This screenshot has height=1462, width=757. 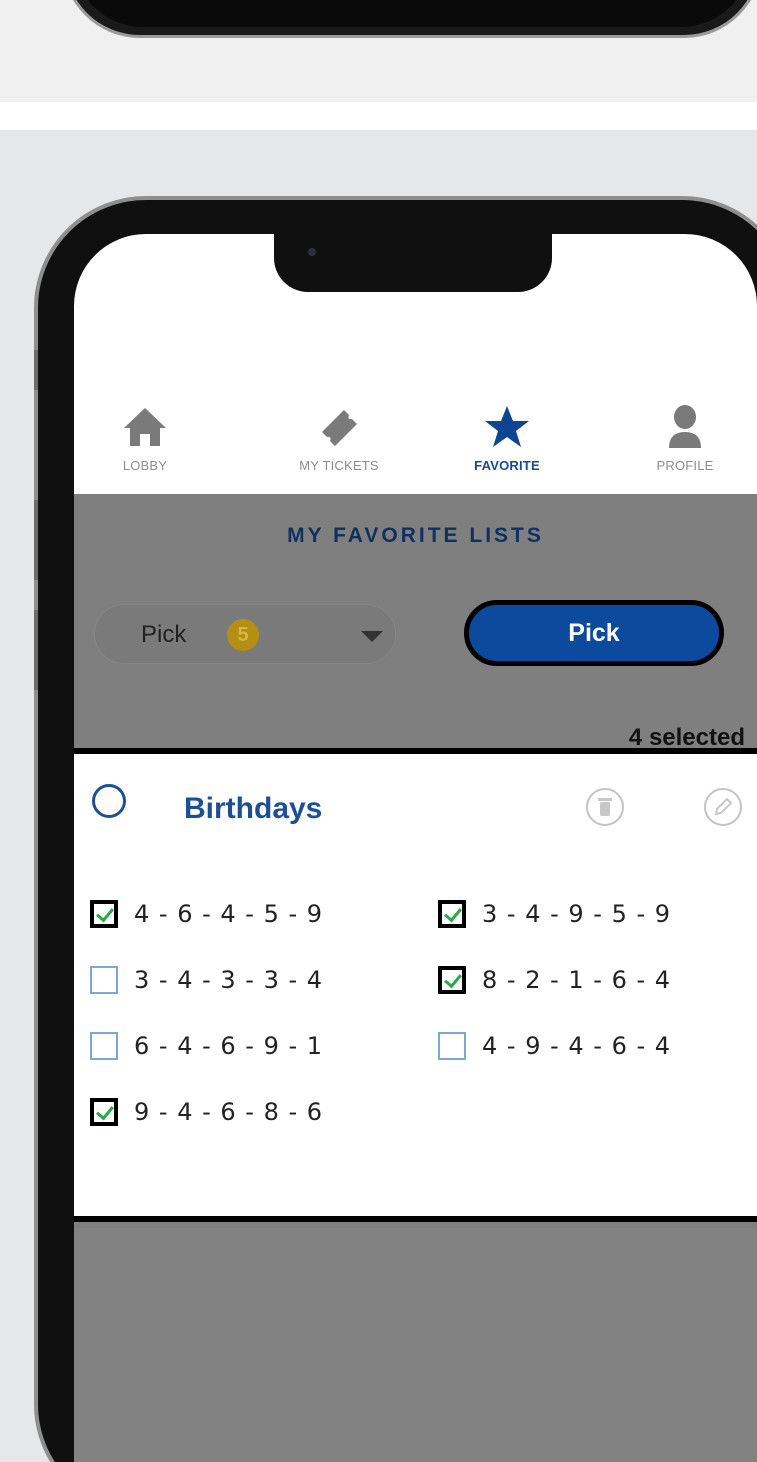 What do you see at coordinates (145, 427) in the screenshot?
I see `home-icon` at bounding box center [145, 427].